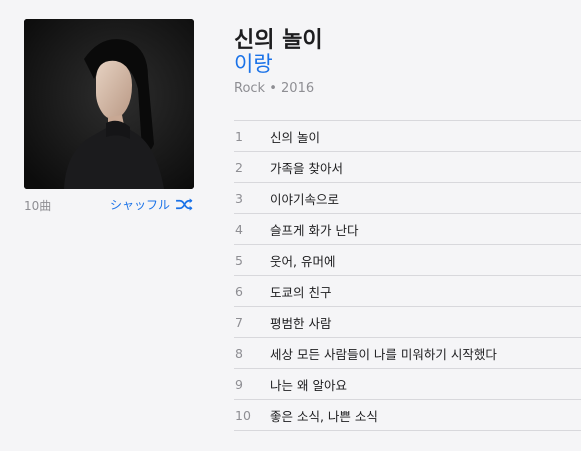  Describe the element at coordinates (298, 88) in the screenshot. I see `release-year: 2016` at that location.